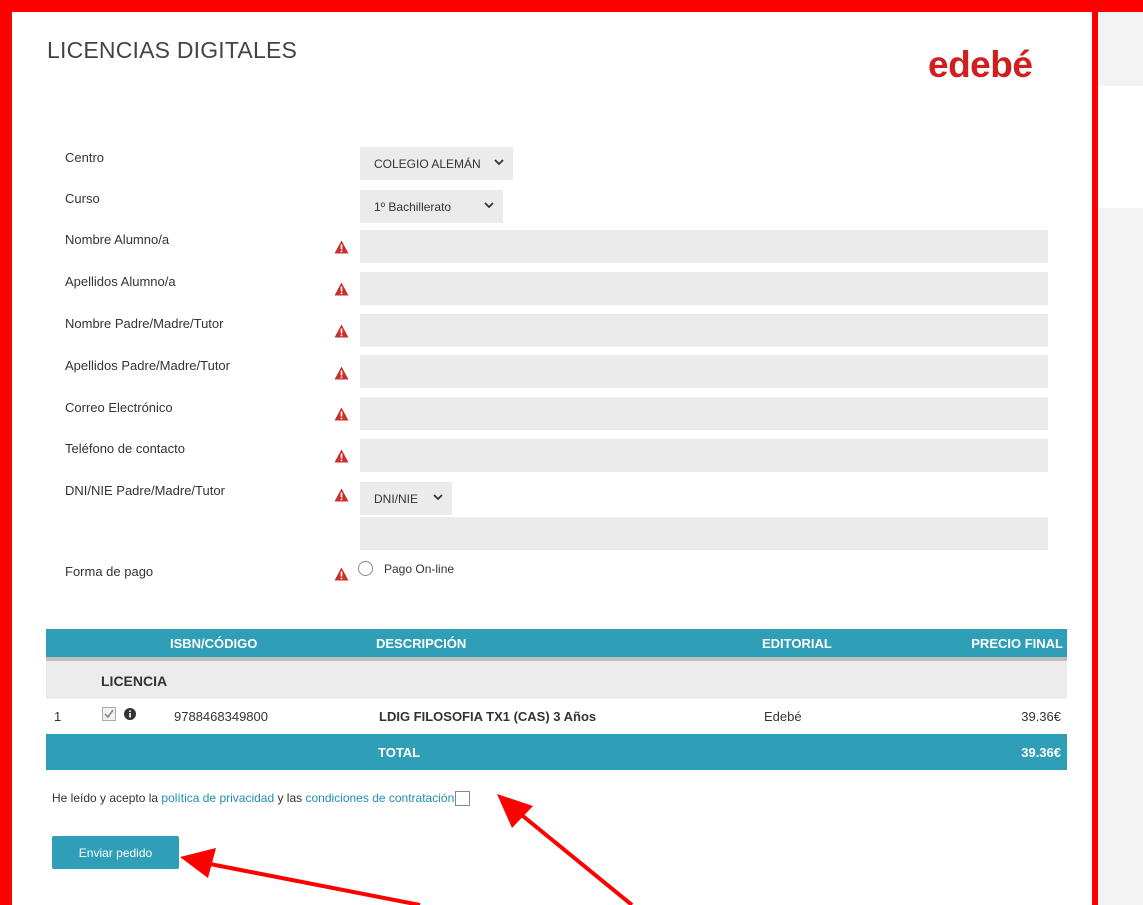 The width and height of the screenshot is (1143, 905). I want to click on annotation-arrows, so click(407, 849).